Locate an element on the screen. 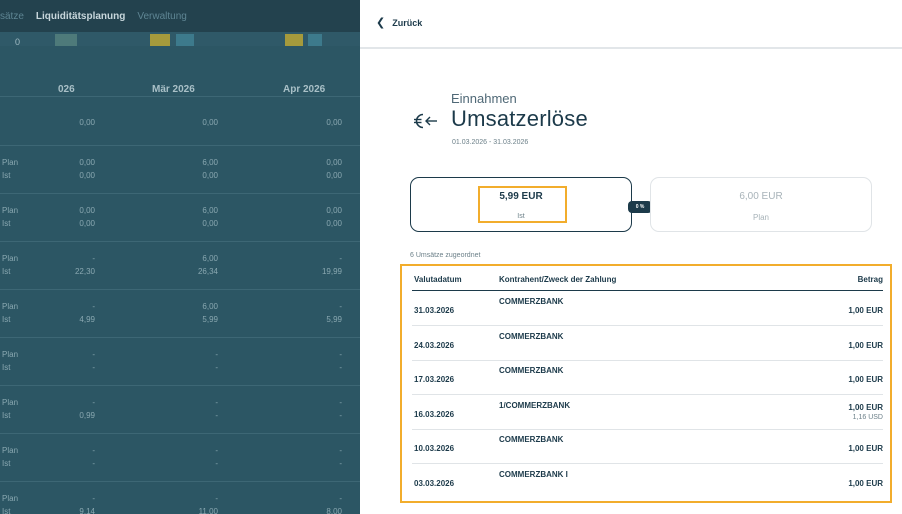 Image resolution: width=902 pixels, height=514 pixels. column-header-date: Valutadatum is located at coordinates (438, 279).